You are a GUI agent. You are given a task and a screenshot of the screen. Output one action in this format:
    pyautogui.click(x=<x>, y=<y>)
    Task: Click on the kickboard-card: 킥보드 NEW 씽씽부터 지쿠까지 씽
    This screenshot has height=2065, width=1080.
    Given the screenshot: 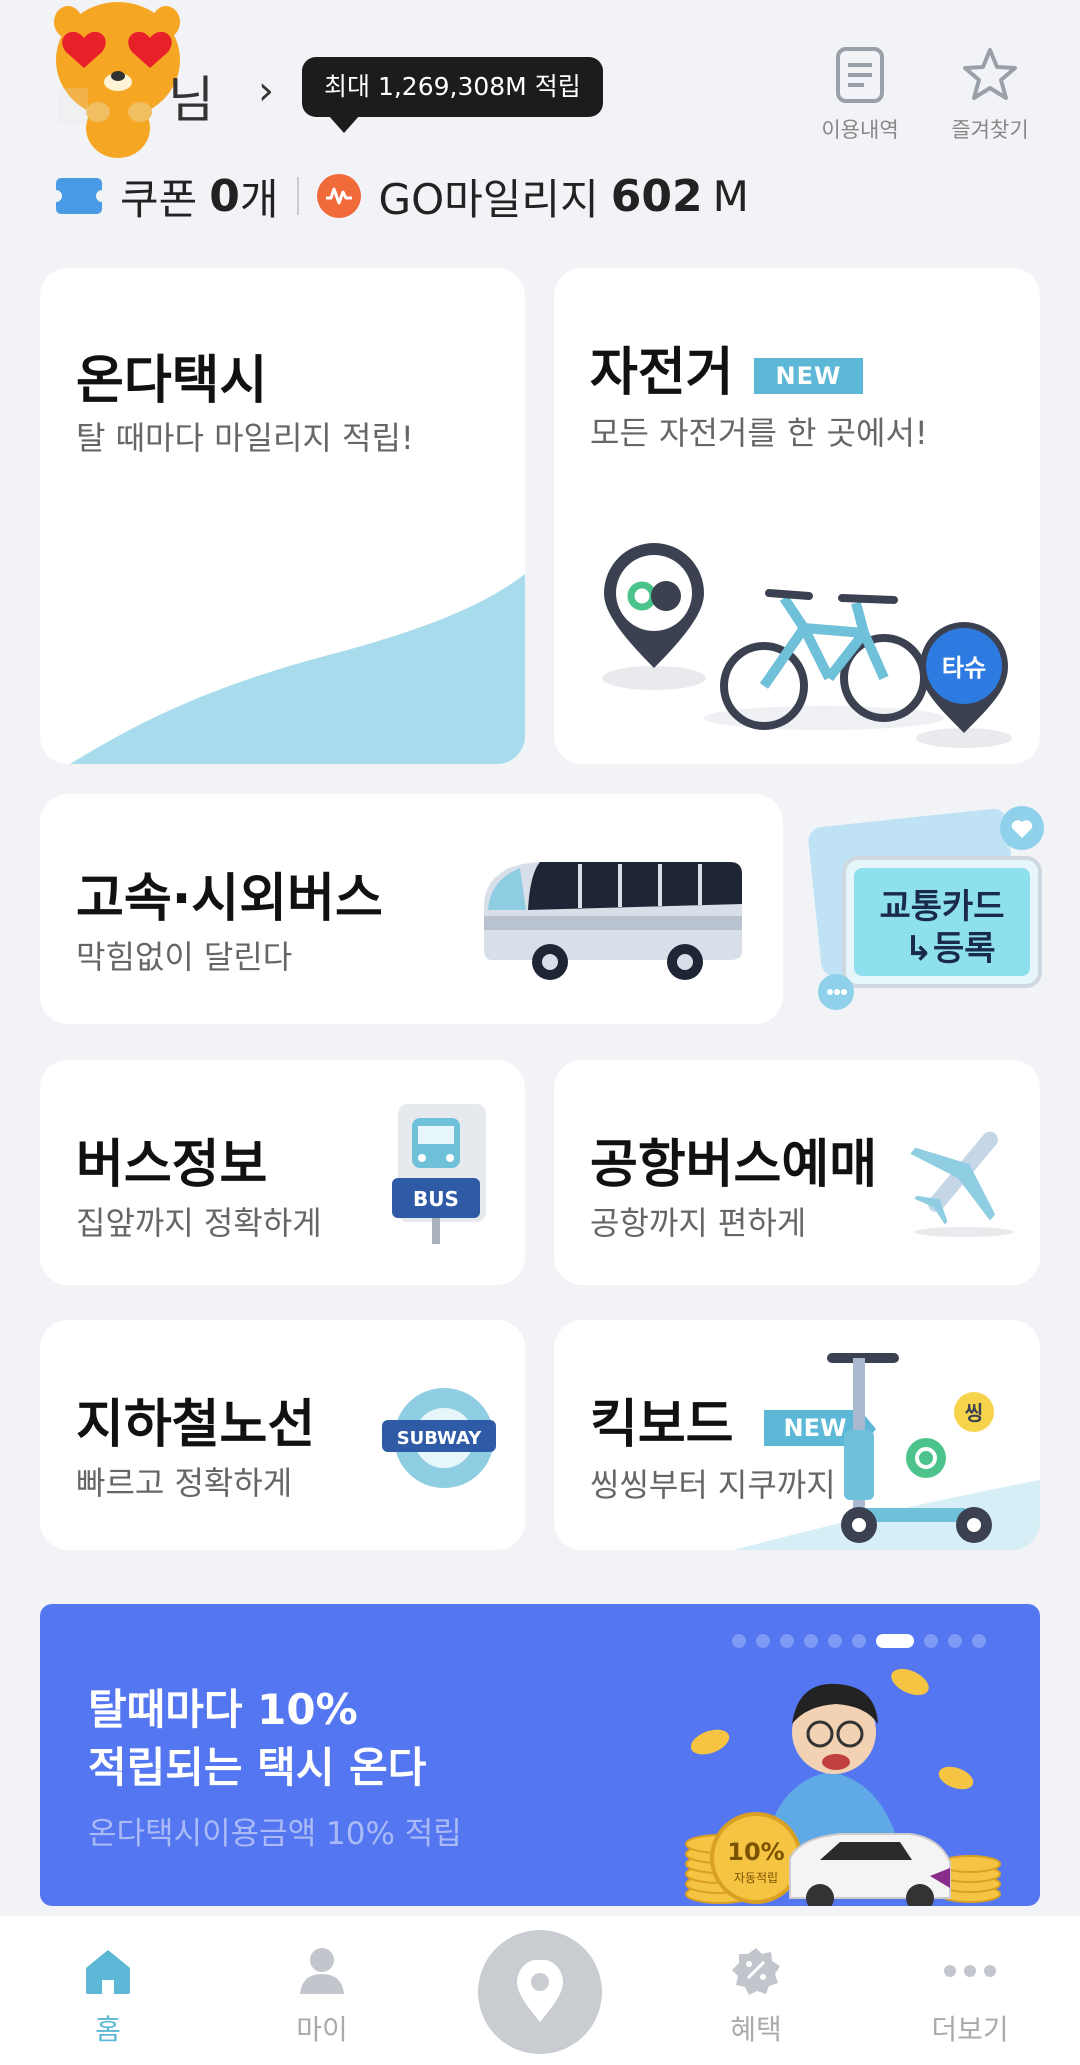 What is the action you would take?
    pyautogui.click(x=797, y=1435)
    